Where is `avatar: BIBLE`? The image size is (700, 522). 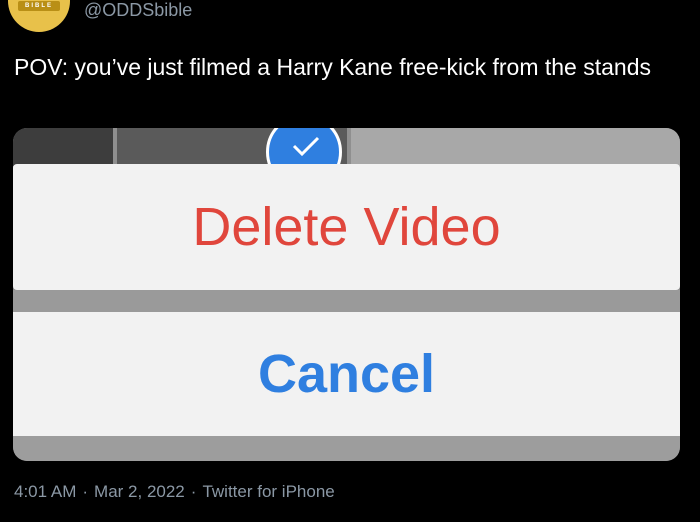 avatar: BIBLE is located at coordinates (39, 16).